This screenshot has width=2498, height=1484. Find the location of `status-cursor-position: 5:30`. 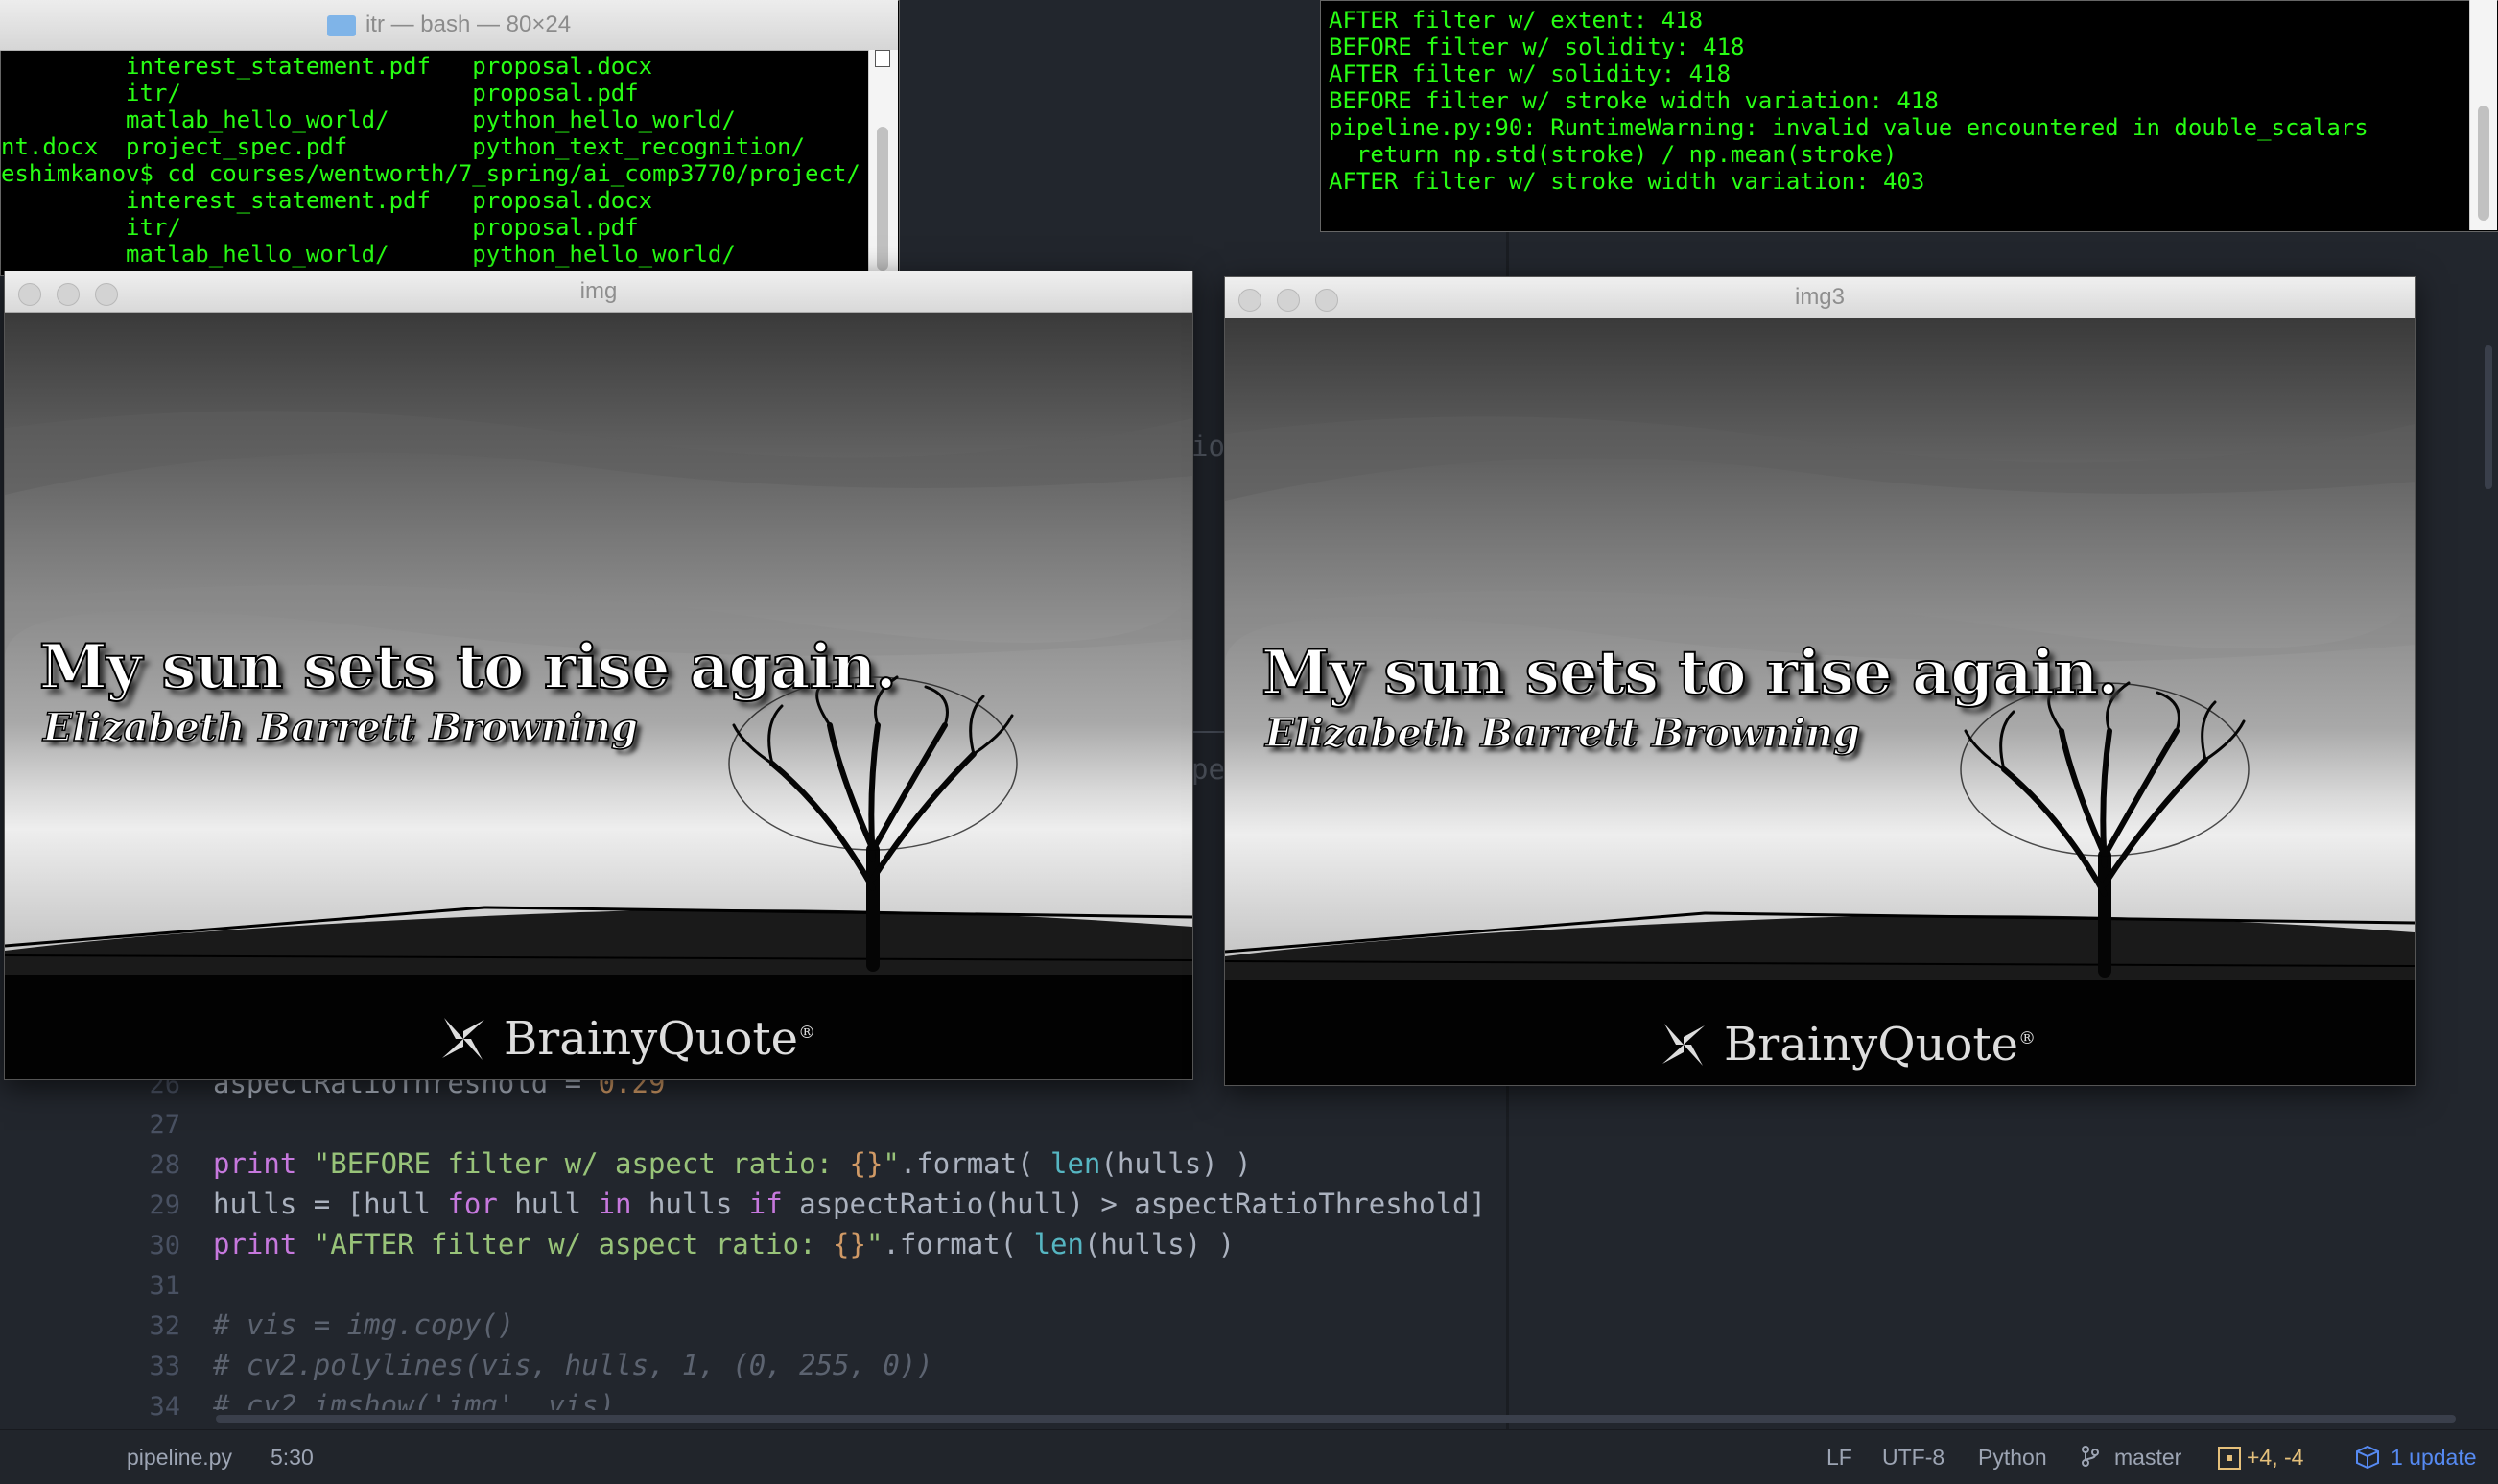

status-cursor-position: 5:30 is located at coordinates (292, 1458).